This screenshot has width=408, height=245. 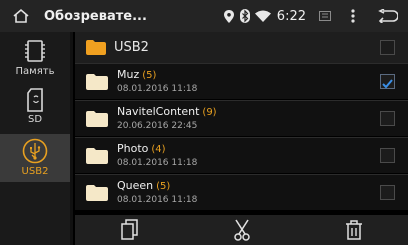 What do you see at coordinates (241, 155) in the screenshot?
I see `list-item: Photo (4) 08.01.2016 11:18` at bounding box center [241, 155].